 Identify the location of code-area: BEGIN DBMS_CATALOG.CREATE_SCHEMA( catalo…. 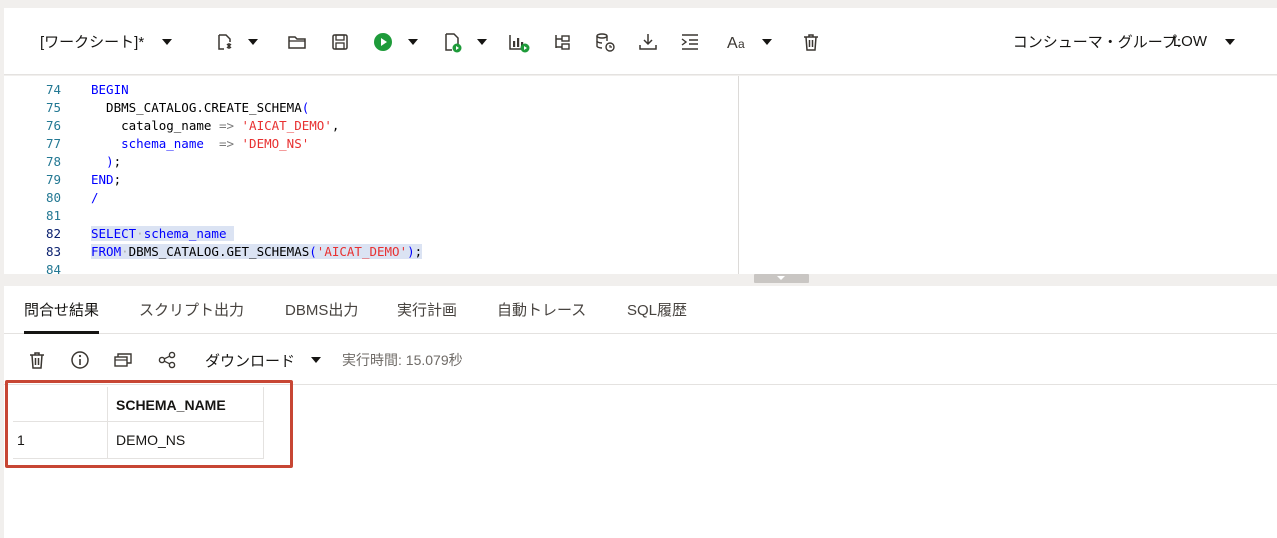
(257, 177).